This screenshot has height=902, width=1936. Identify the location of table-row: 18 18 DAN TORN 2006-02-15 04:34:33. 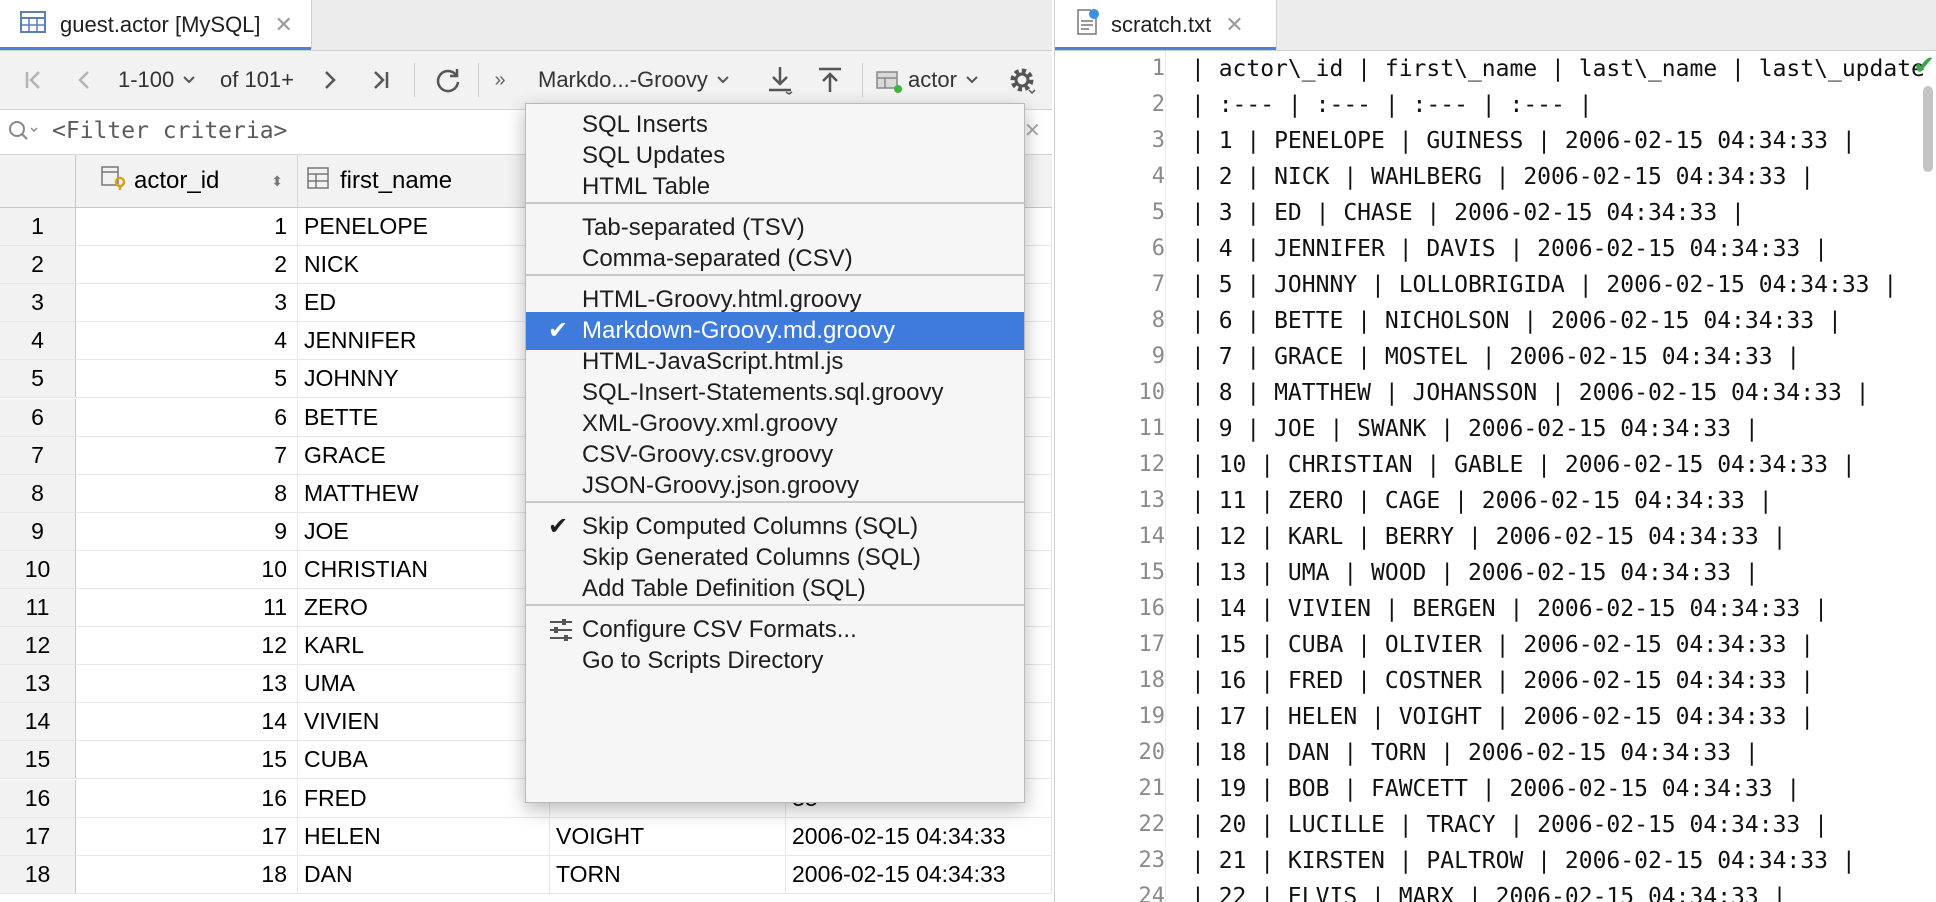
(526, 875).